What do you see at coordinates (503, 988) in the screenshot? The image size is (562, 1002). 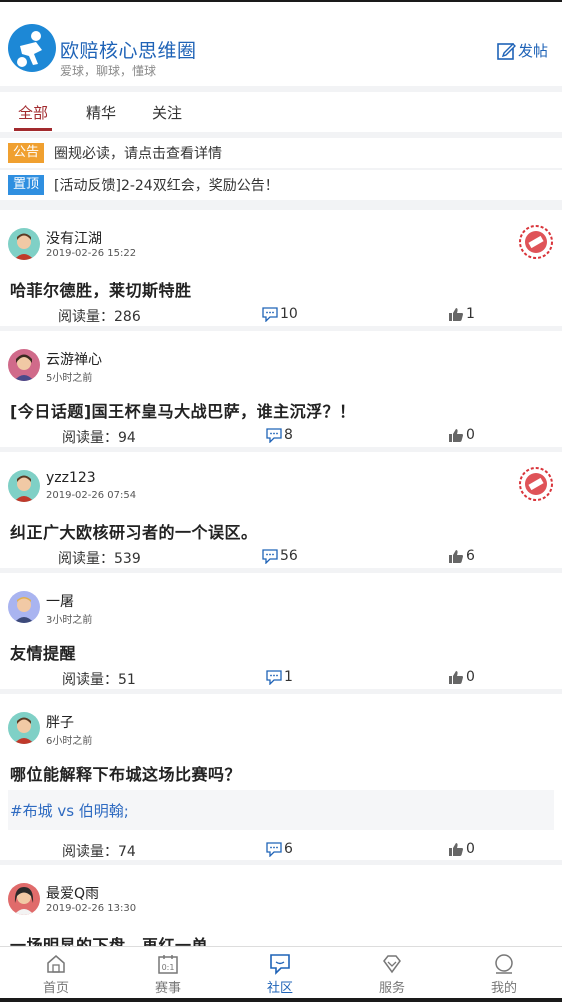 I see `nav-profile-label: 我的` at bounding box center [503, 988].